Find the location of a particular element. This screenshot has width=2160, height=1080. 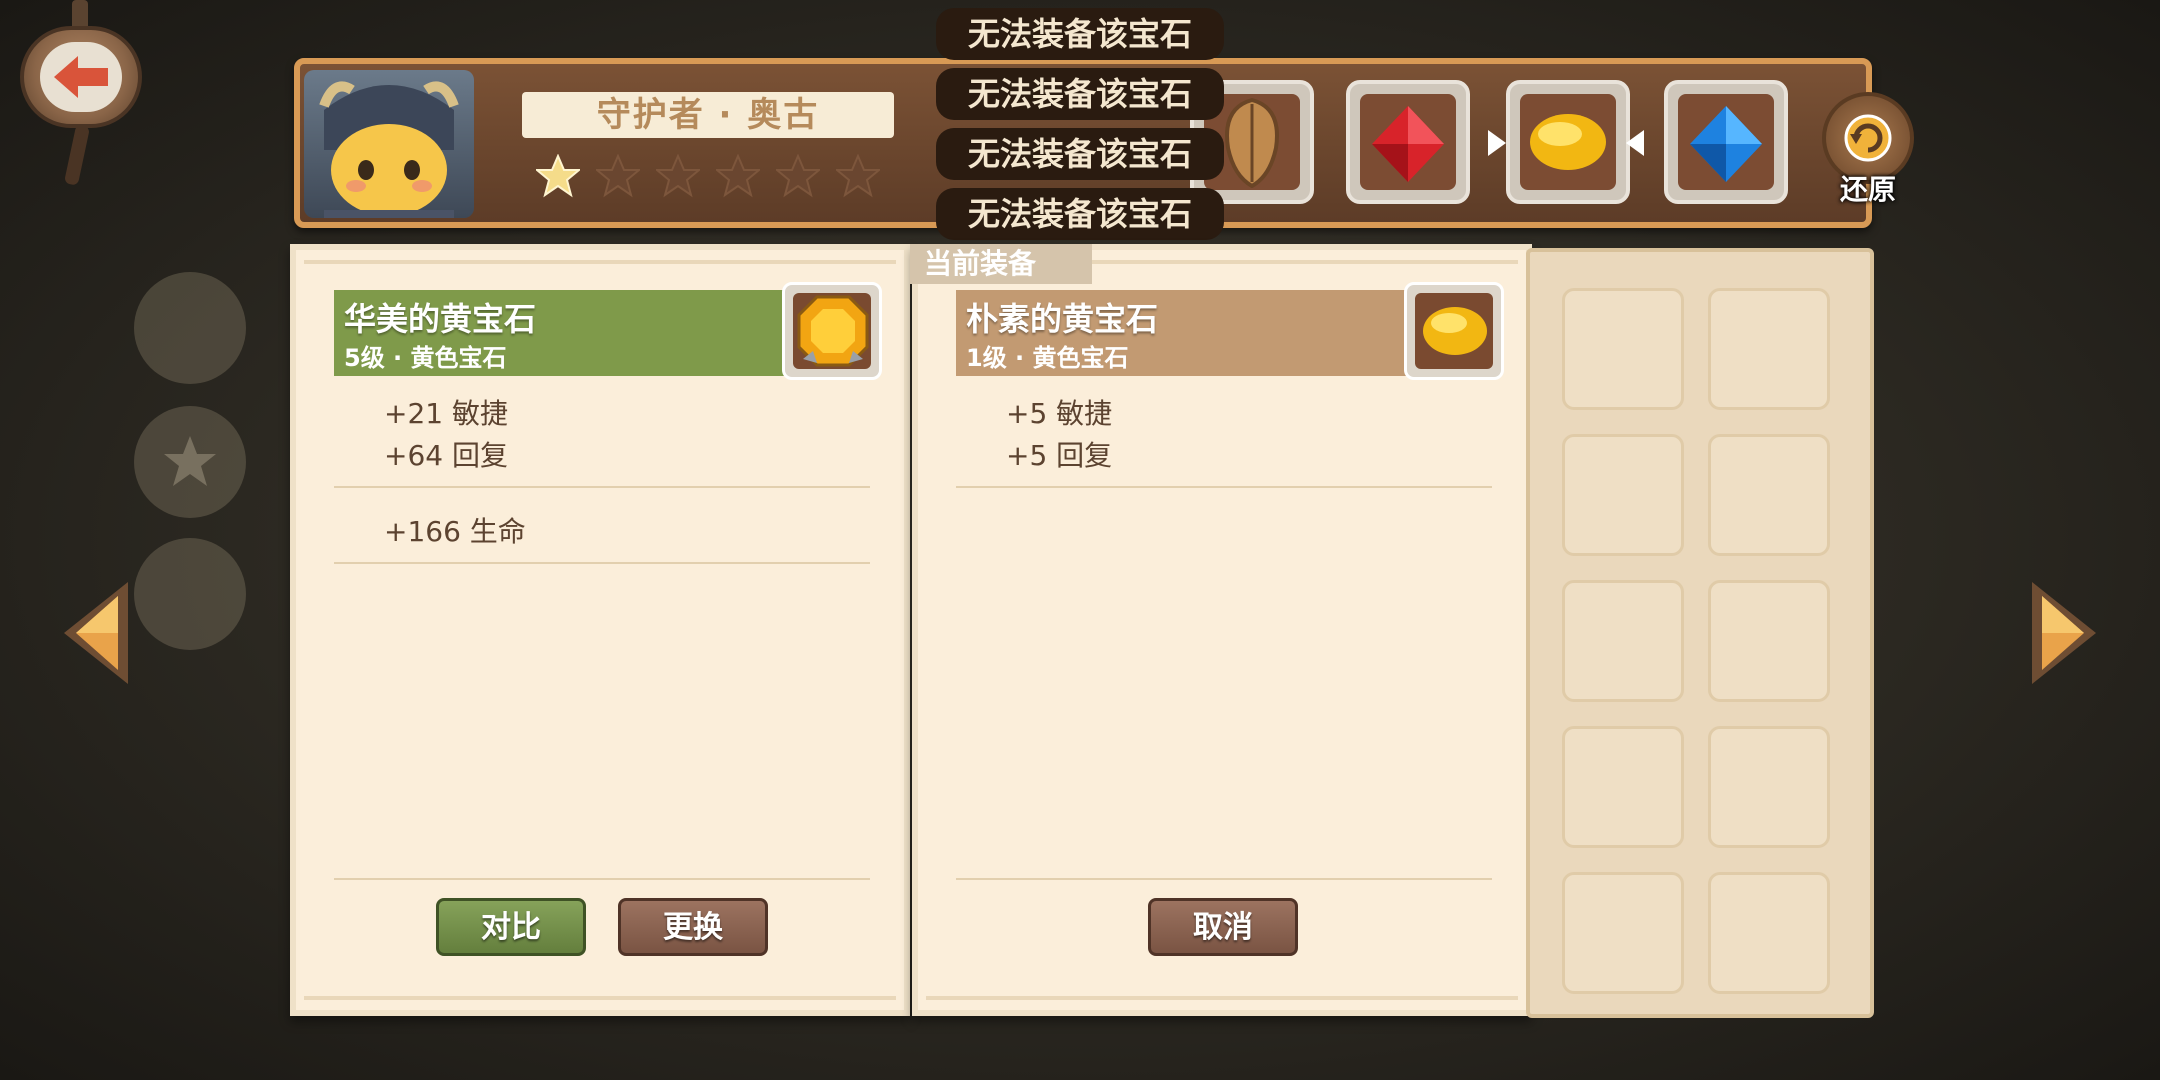

side-tab-star is located at coordinates (190, 462).